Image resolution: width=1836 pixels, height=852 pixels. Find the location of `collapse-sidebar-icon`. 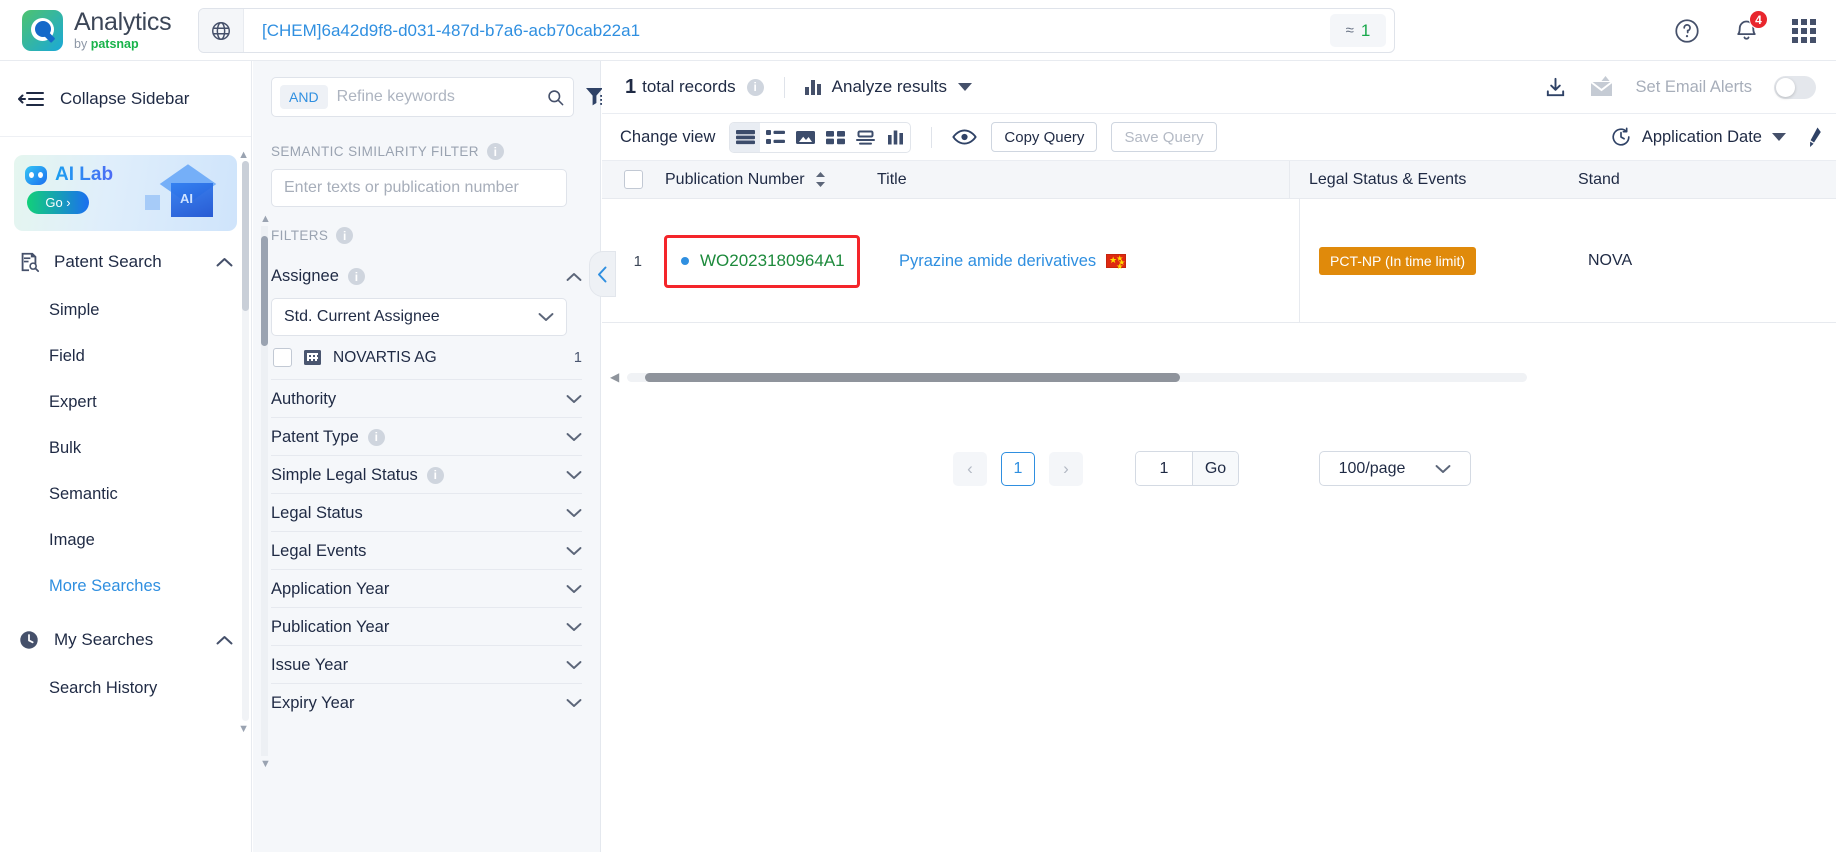

collapse-sidebar-icon is located at coordinates (31, 99).